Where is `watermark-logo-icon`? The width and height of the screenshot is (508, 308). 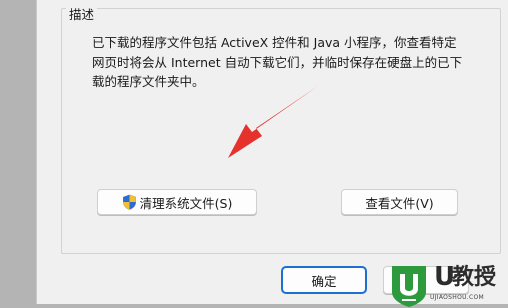
watermark-logo-icon is located at coordinates (409, 286).